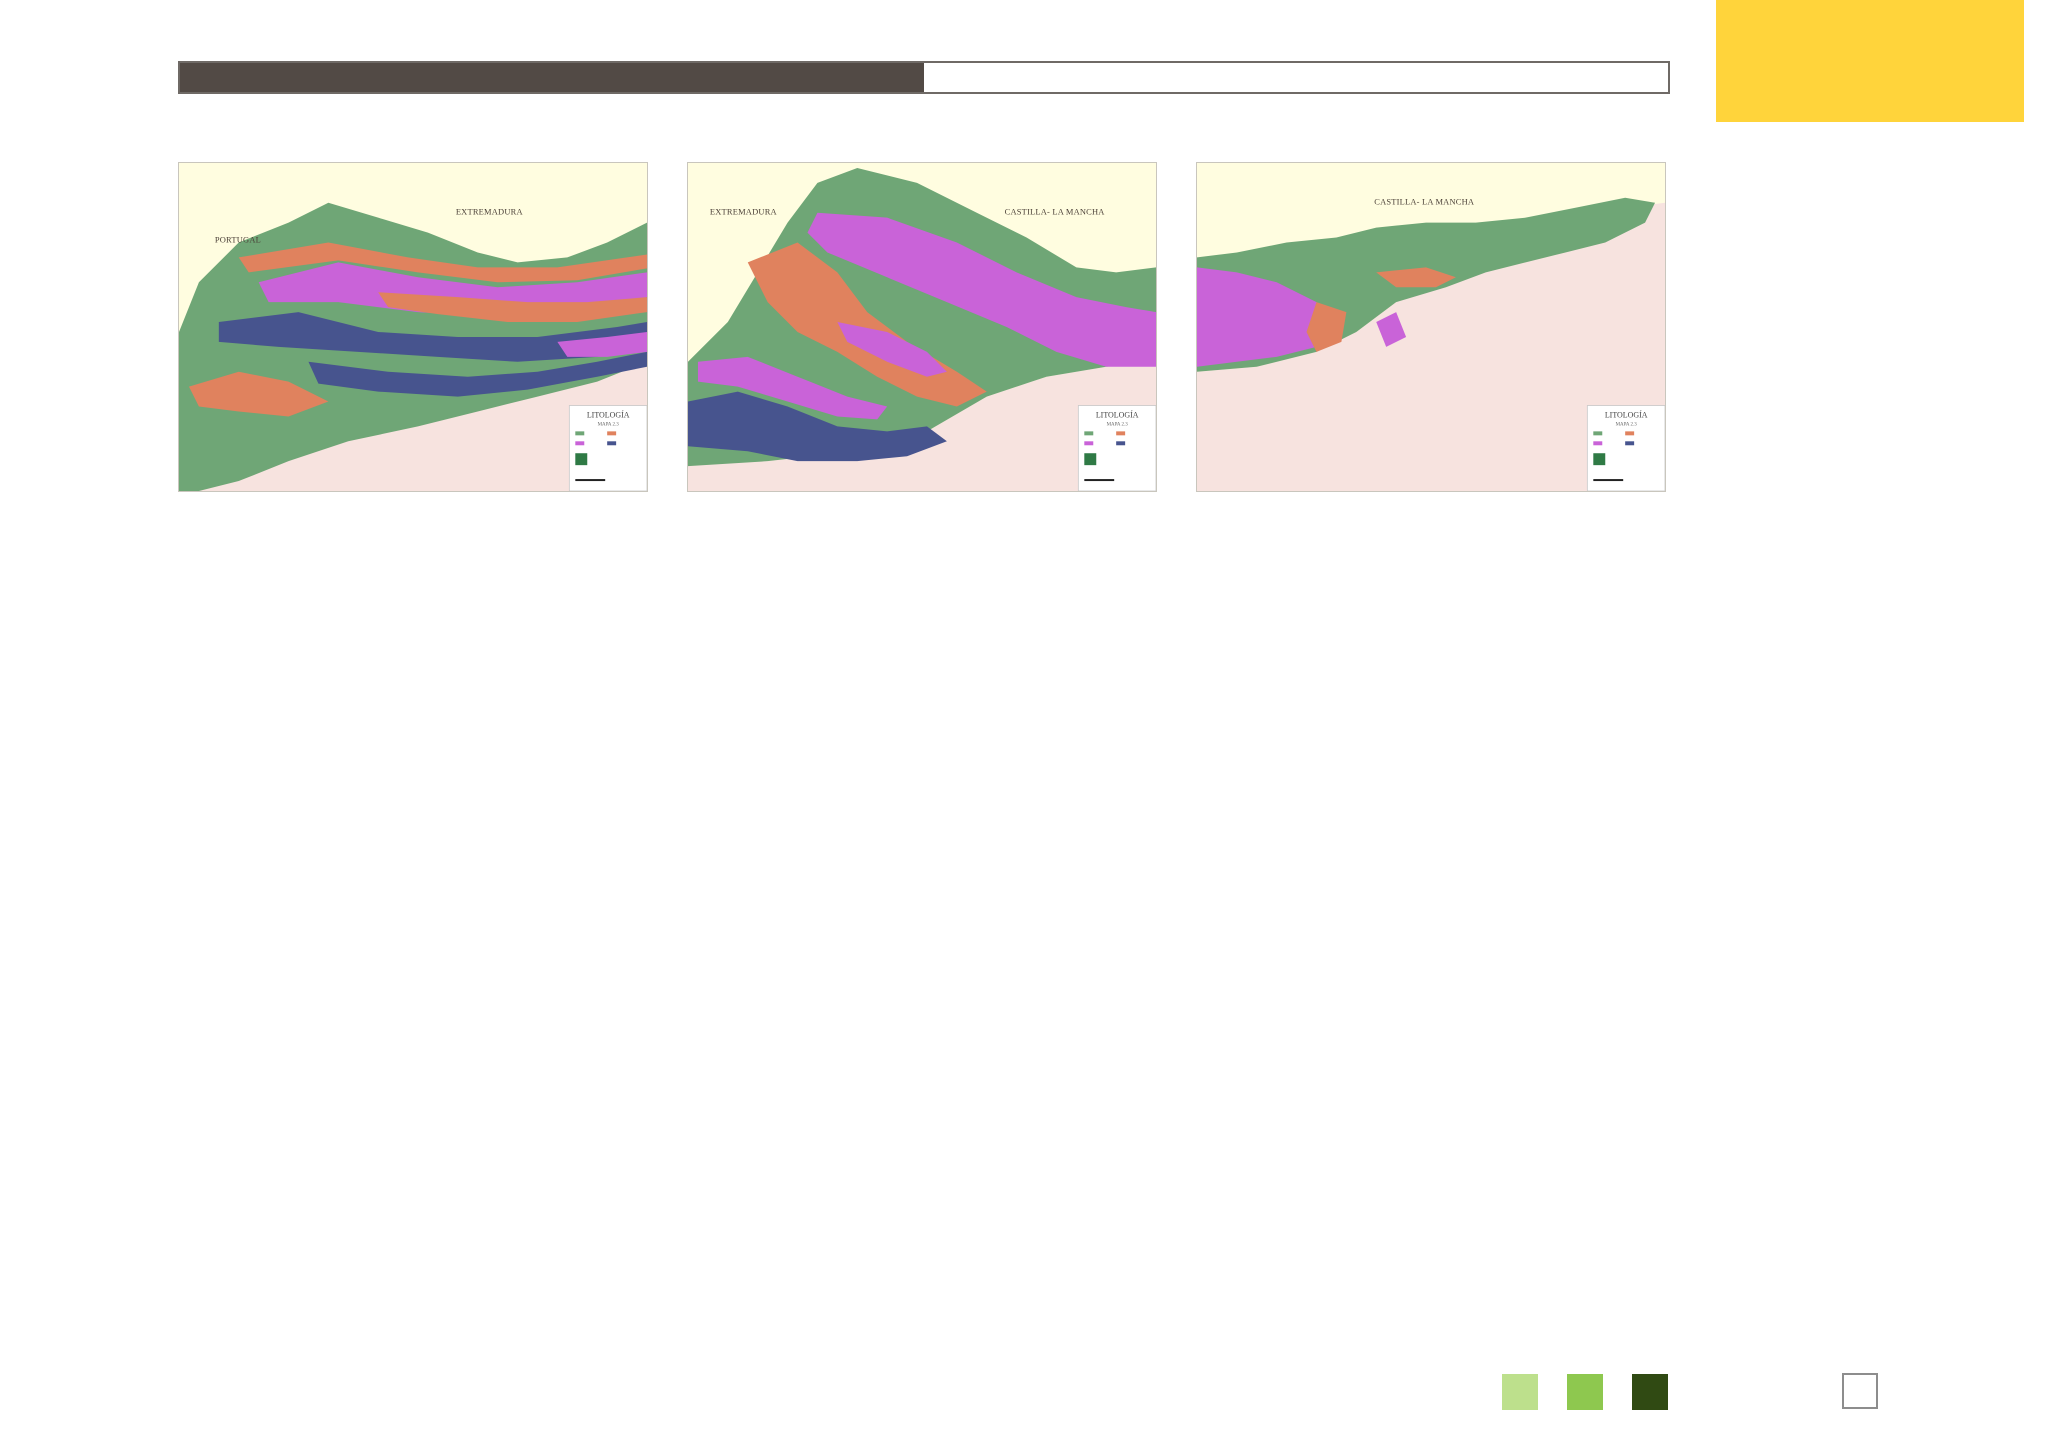 The height and width of the screenshot is (1454, 2060). Describe the element at coordinates (552, 77) in the screenshot. I see `header-progress-fill` at that location.